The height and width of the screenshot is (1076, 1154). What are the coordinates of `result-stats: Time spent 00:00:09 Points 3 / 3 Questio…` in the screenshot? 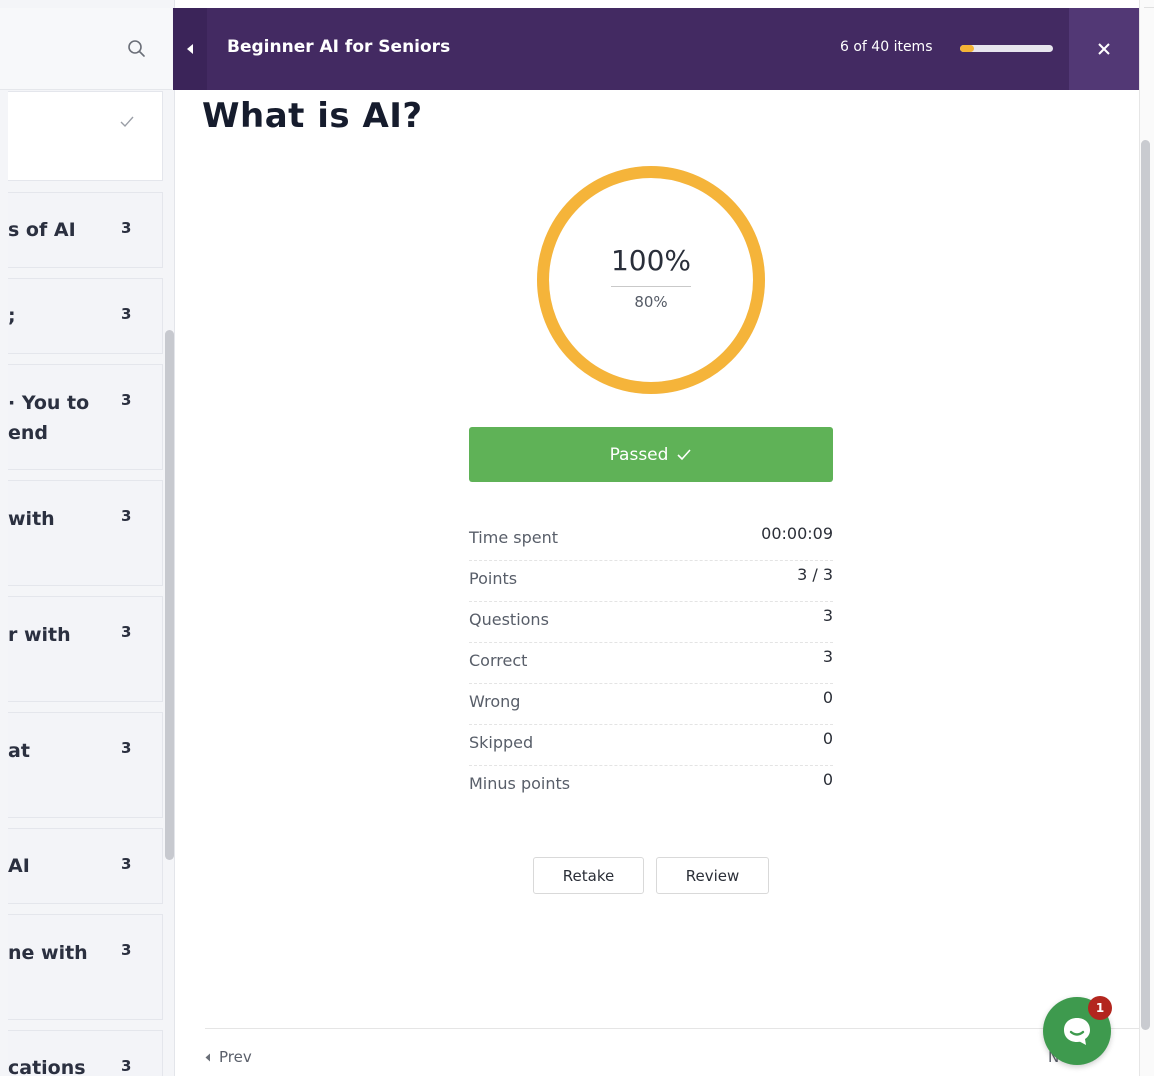 It's located at (651, 663).